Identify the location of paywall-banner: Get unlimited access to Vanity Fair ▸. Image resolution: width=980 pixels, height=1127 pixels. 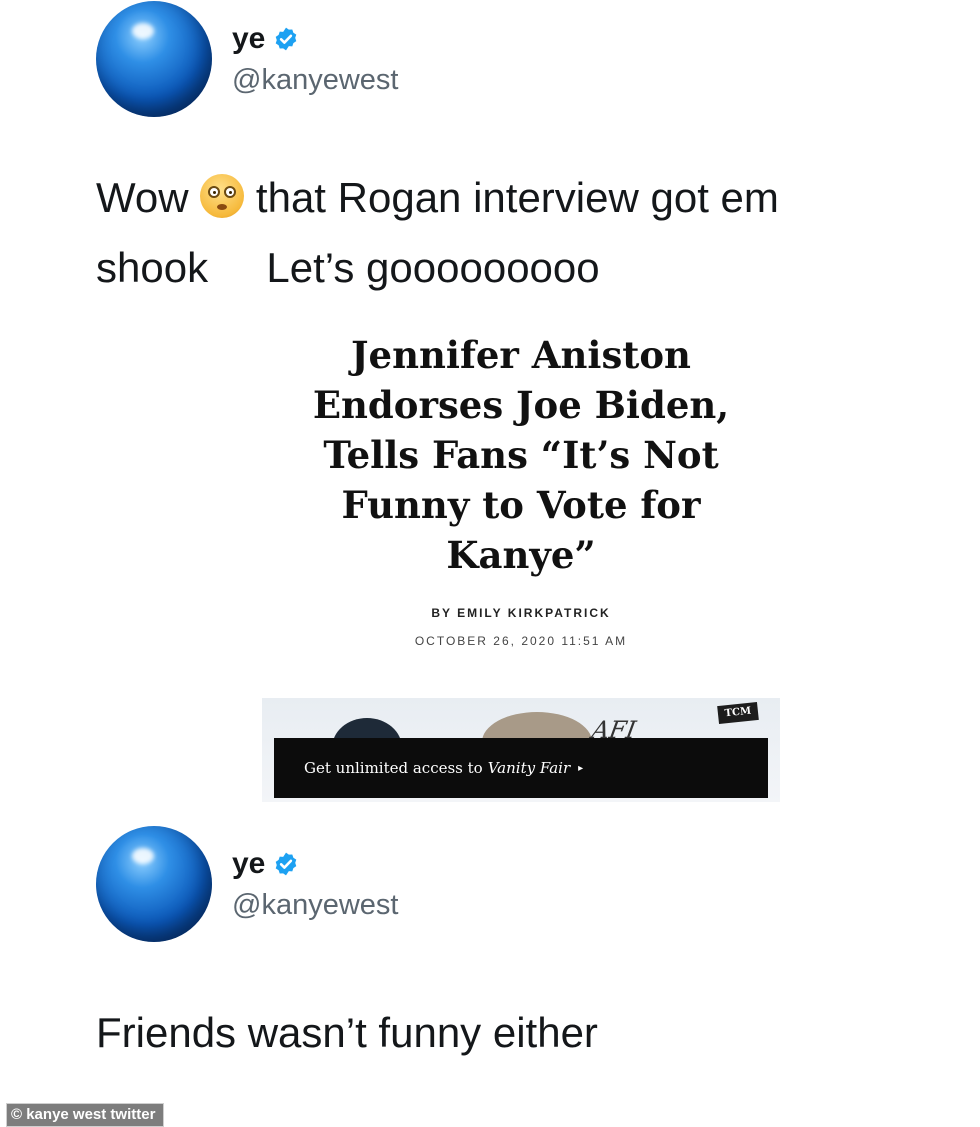
(521, 768).